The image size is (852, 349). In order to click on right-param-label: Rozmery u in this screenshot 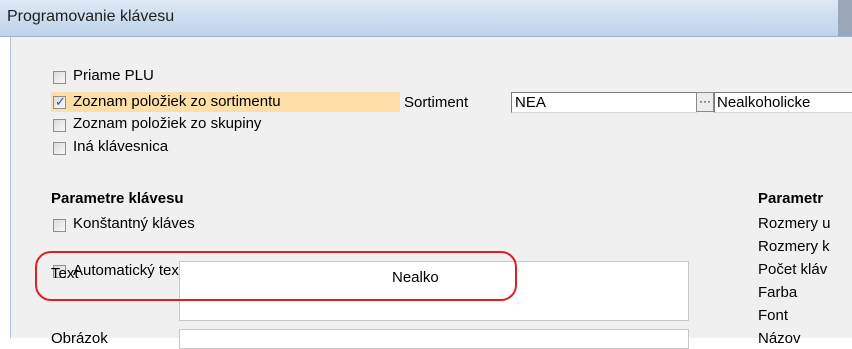, I will do `click(794, 223)`.